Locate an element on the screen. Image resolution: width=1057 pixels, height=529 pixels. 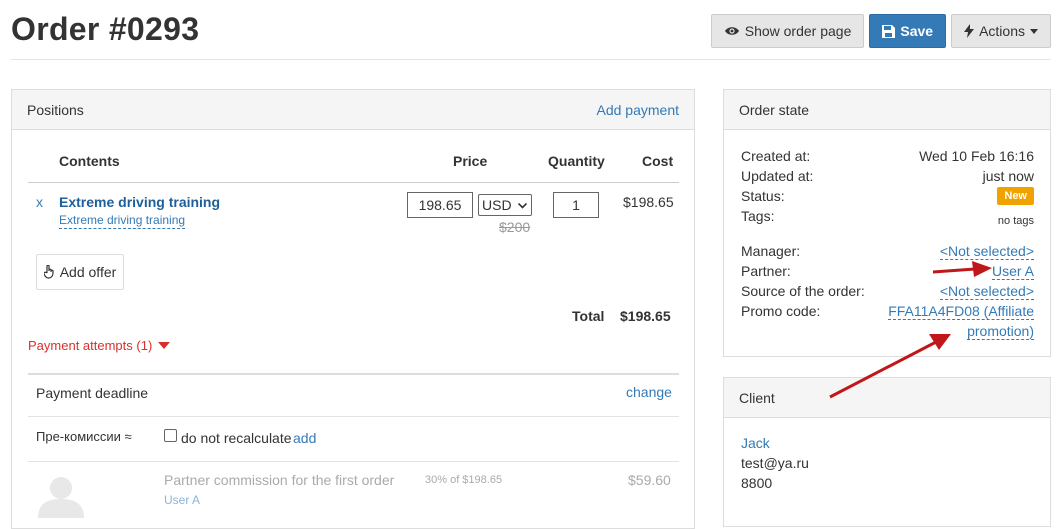
save-button: Save is located at coordinates (908, 31).